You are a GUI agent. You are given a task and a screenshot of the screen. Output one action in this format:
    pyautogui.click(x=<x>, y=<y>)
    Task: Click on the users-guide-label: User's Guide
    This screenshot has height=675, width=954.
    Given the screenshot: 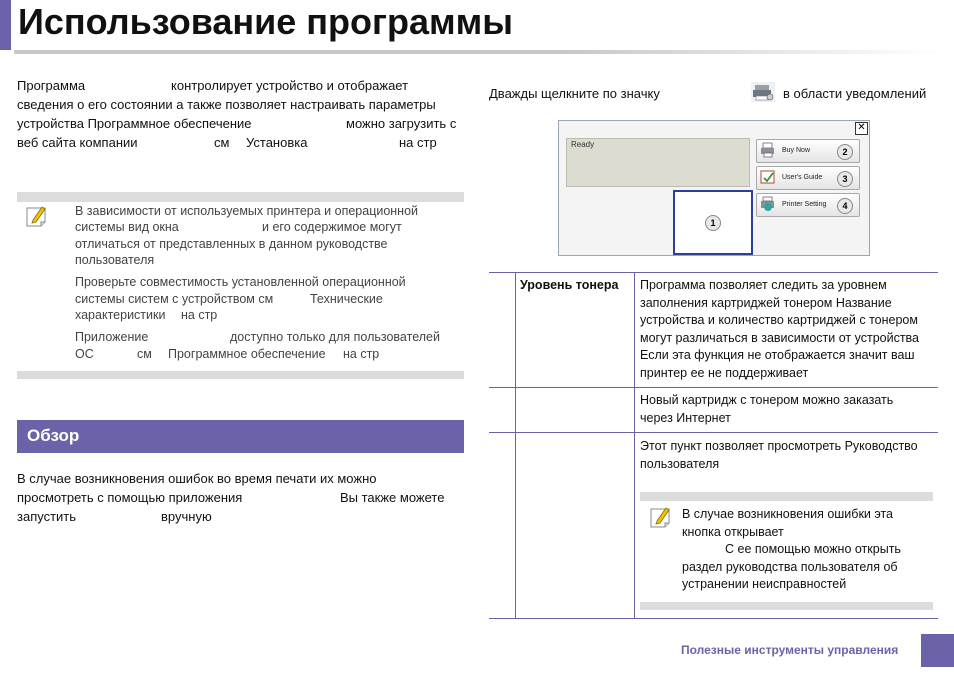 What is the action you would take?
    pyautogui.click(x=802, y=177)
    